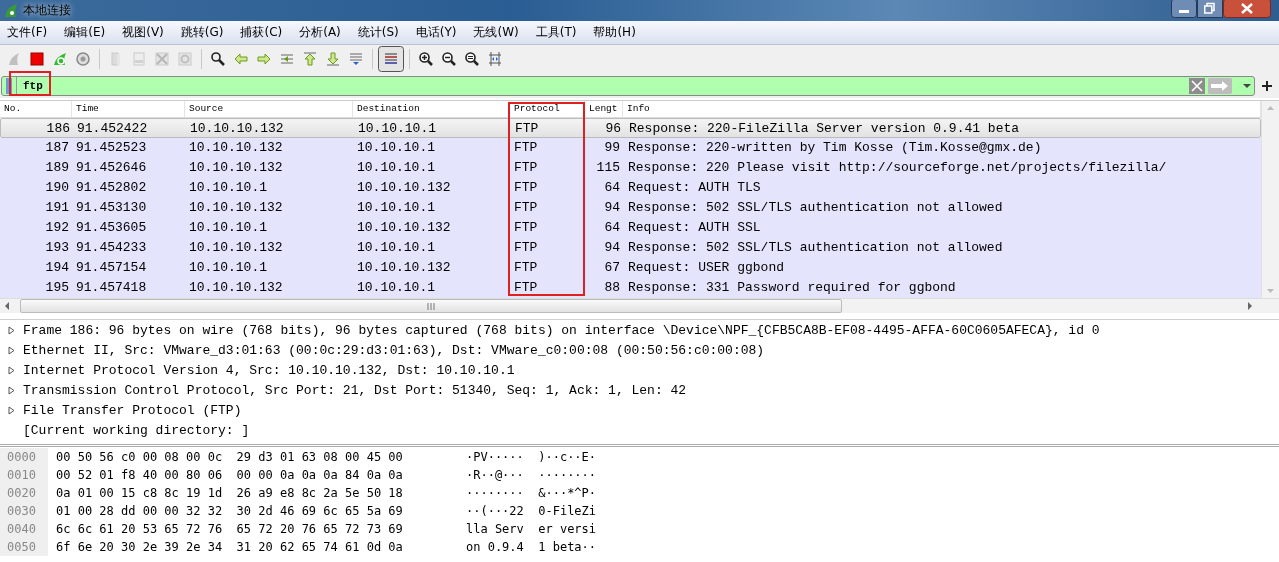  What do you see at coordinates (612, 288) in the screenshot?
I see `table-cell-text: 88` at bounding box center [612, 288].